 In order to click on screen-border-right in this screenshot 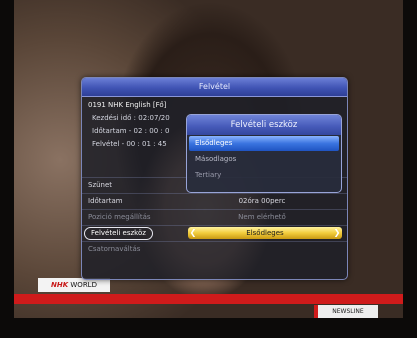, I will do `click(410, 169)`.